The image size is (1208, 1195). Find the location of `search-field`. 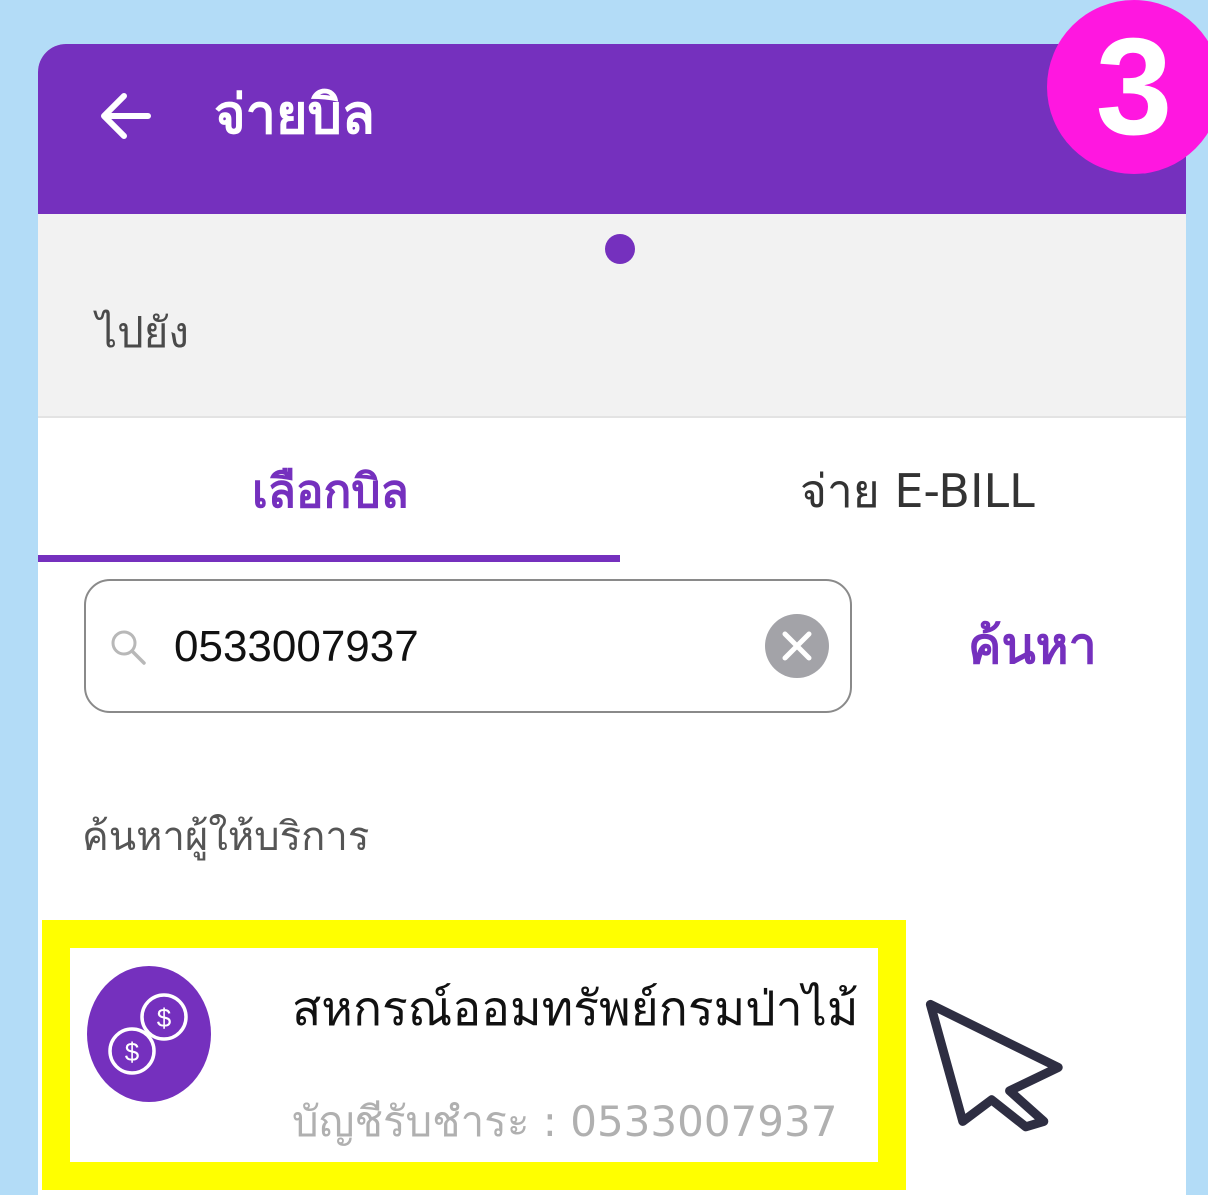

search-field is located at coordinates (468, 646).